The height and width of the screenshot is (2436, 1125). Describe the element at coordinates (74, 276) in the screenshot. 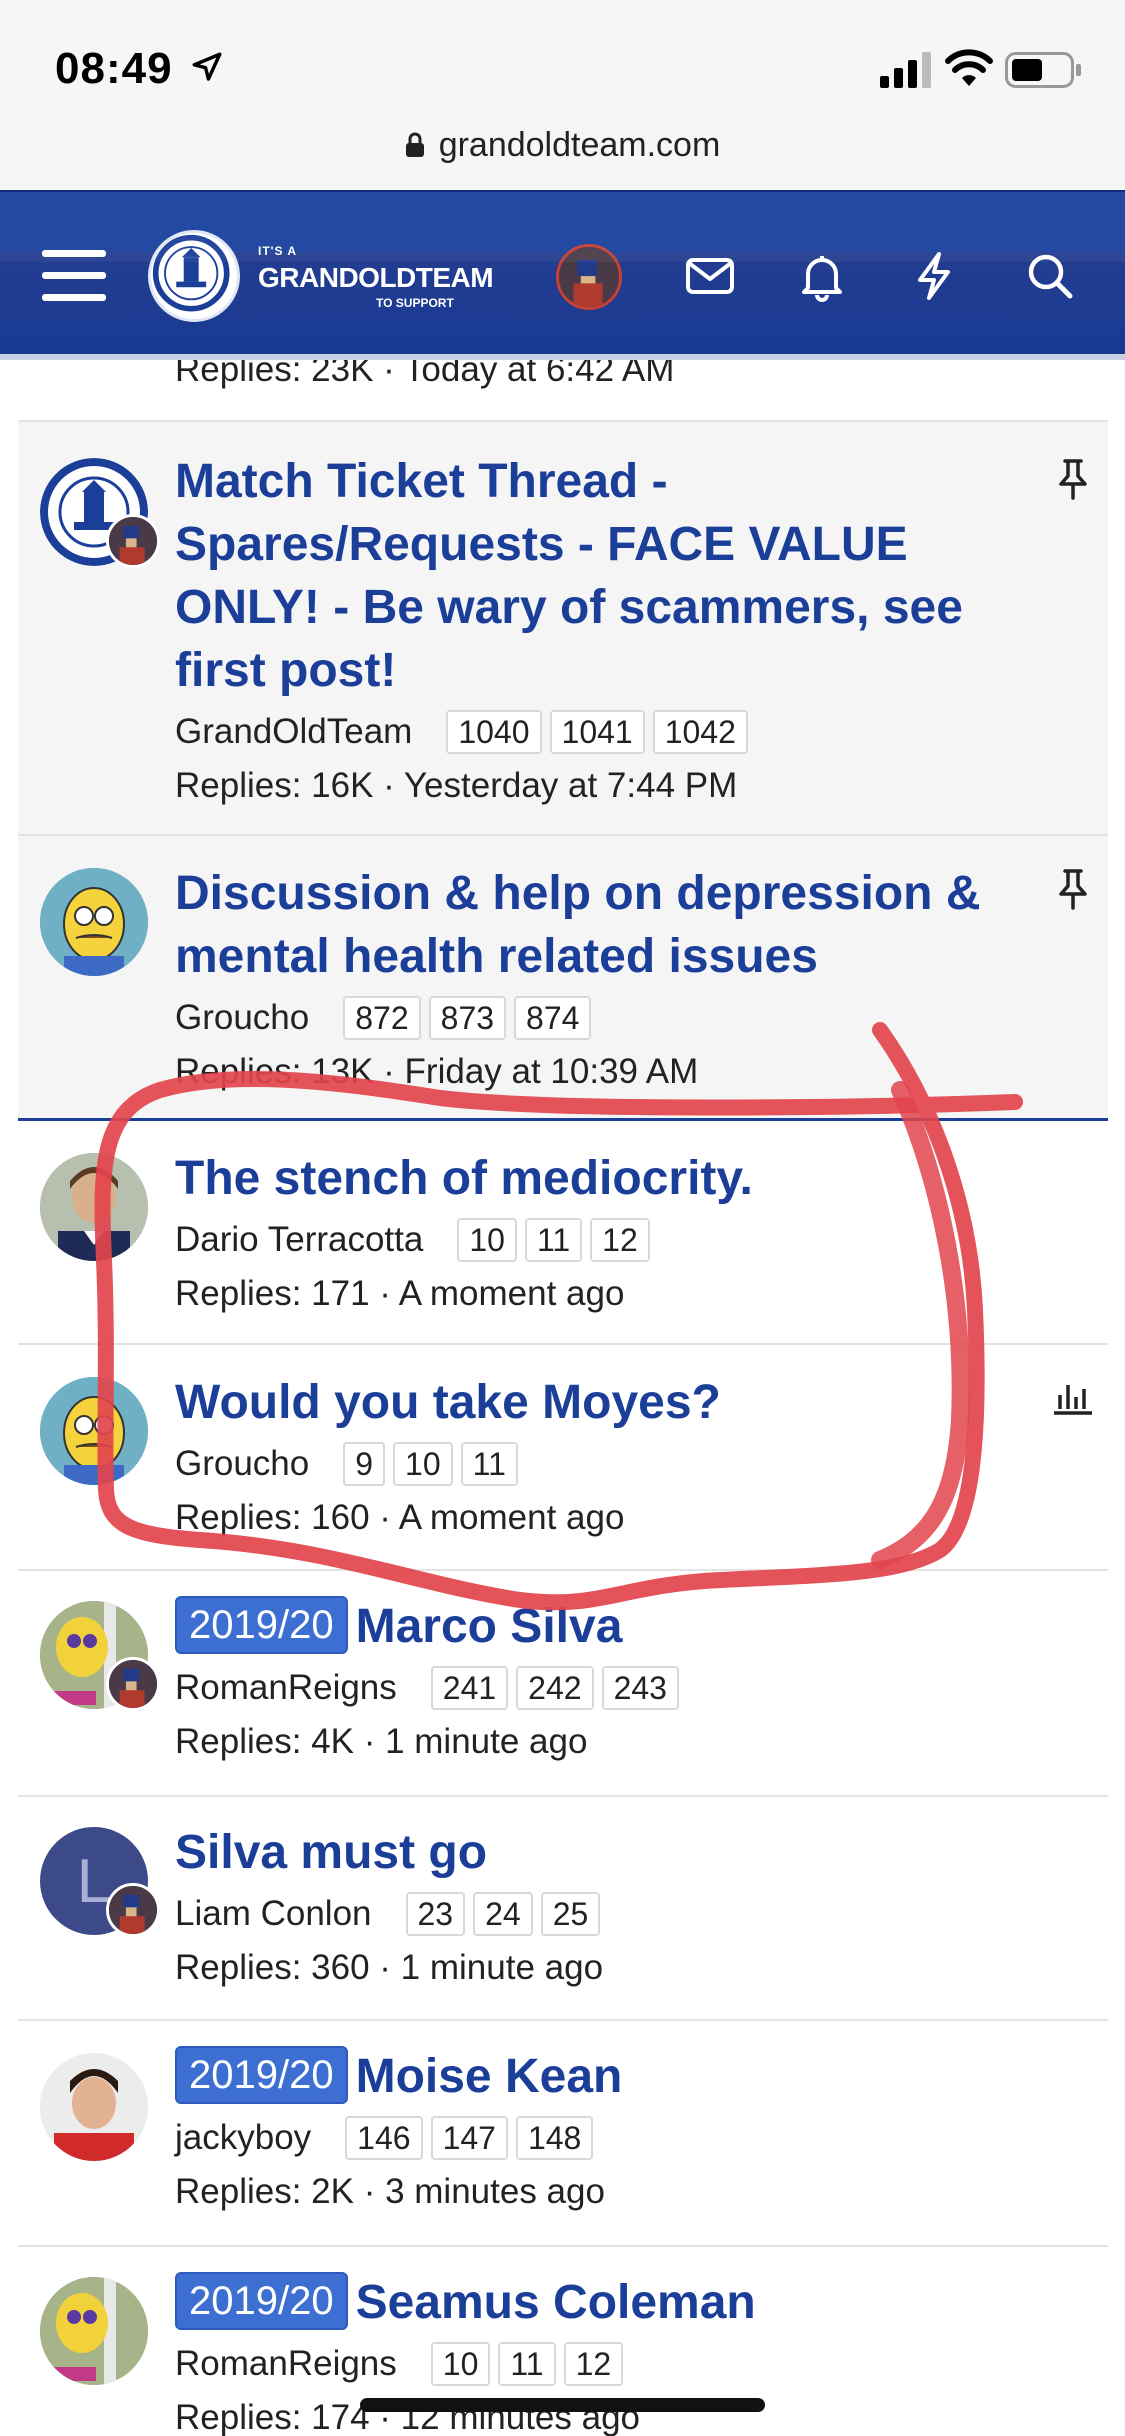

I see `menu-icon` at that location.